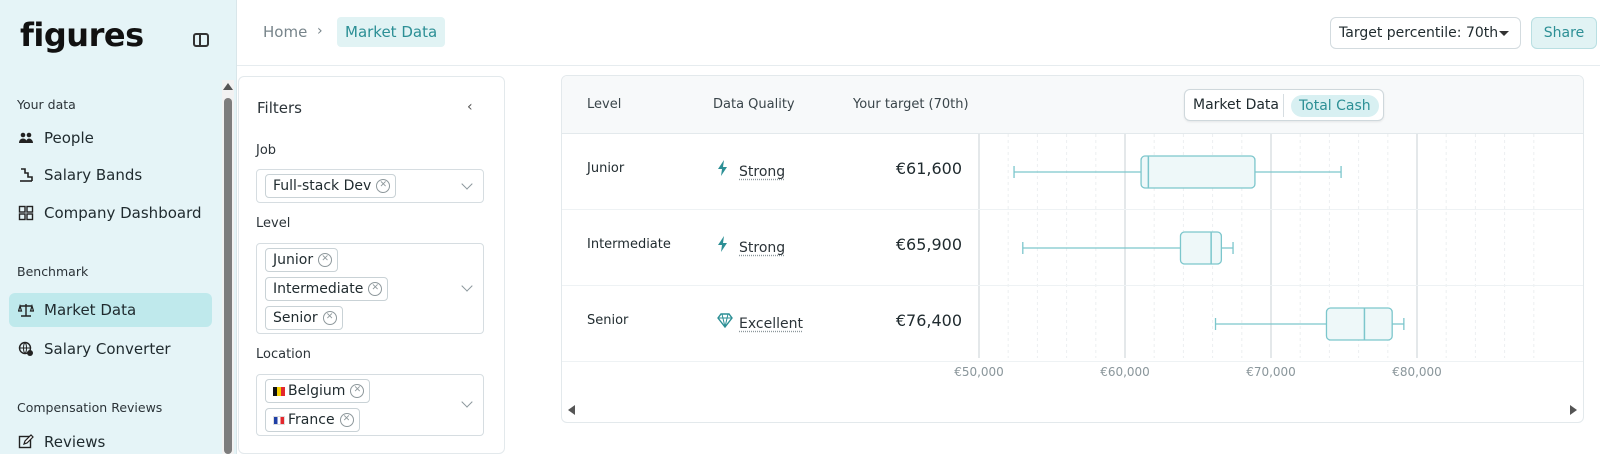 The image size is (1600, 454). What do you see at coordinates (1271, 372) in the screenshot?
I see `x-tick-label: €70,000` at bounding box center [1271, 372].